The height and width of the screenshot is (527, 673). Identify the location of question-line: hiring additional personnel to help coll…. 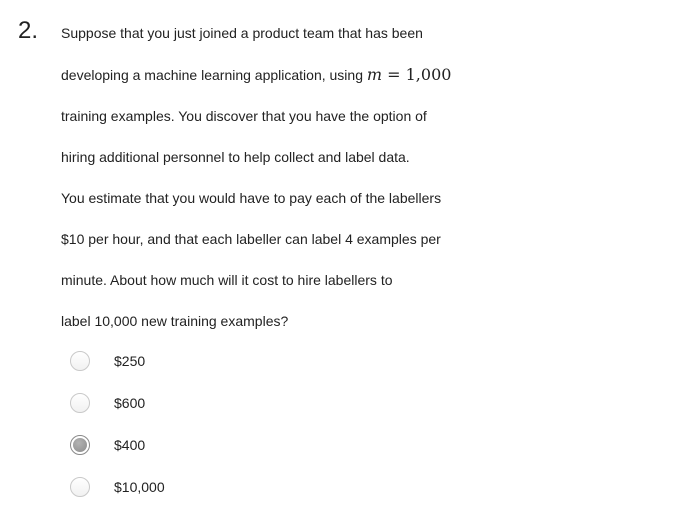
(235, 157).